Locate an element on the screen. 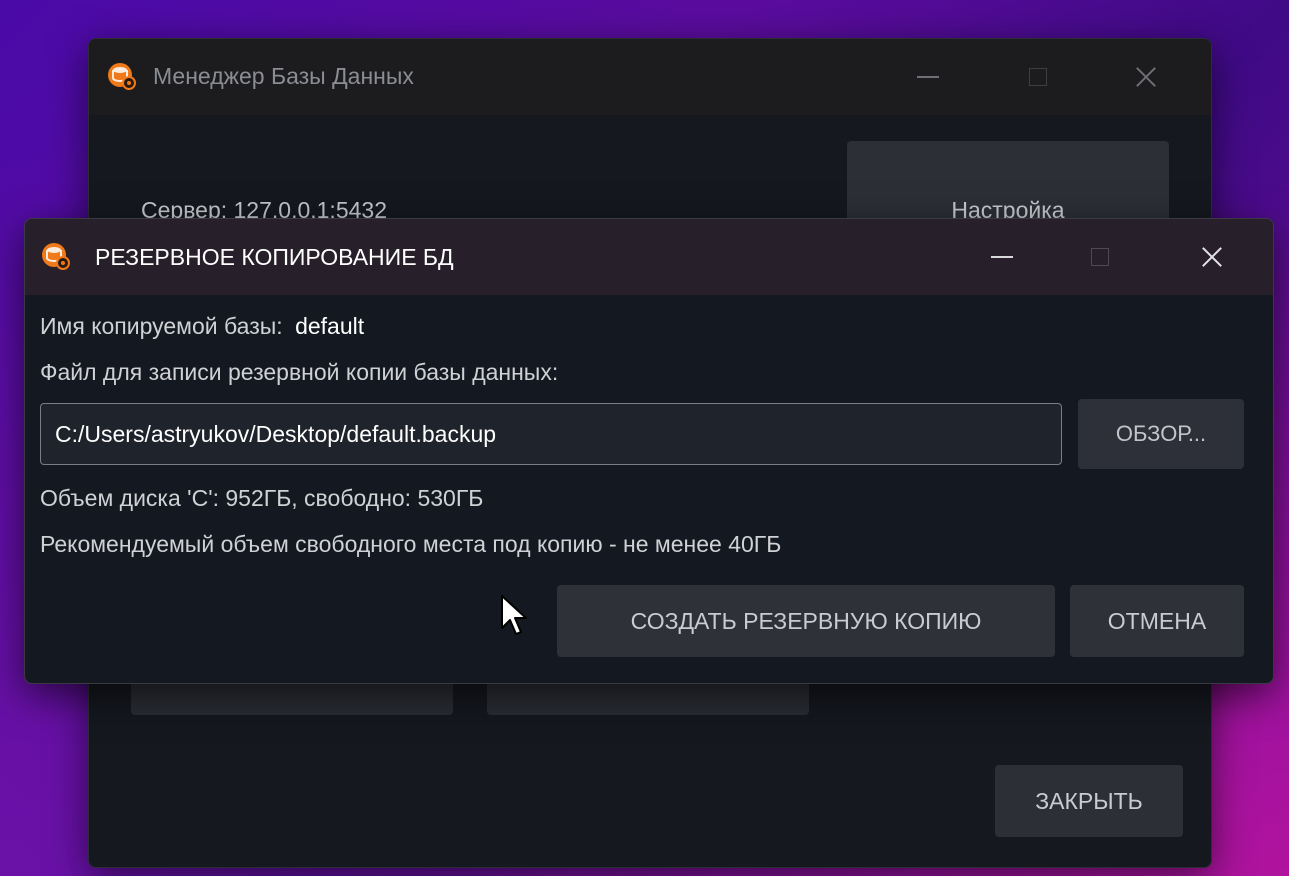  db-name-value: default is located at coordinates (330, 326).